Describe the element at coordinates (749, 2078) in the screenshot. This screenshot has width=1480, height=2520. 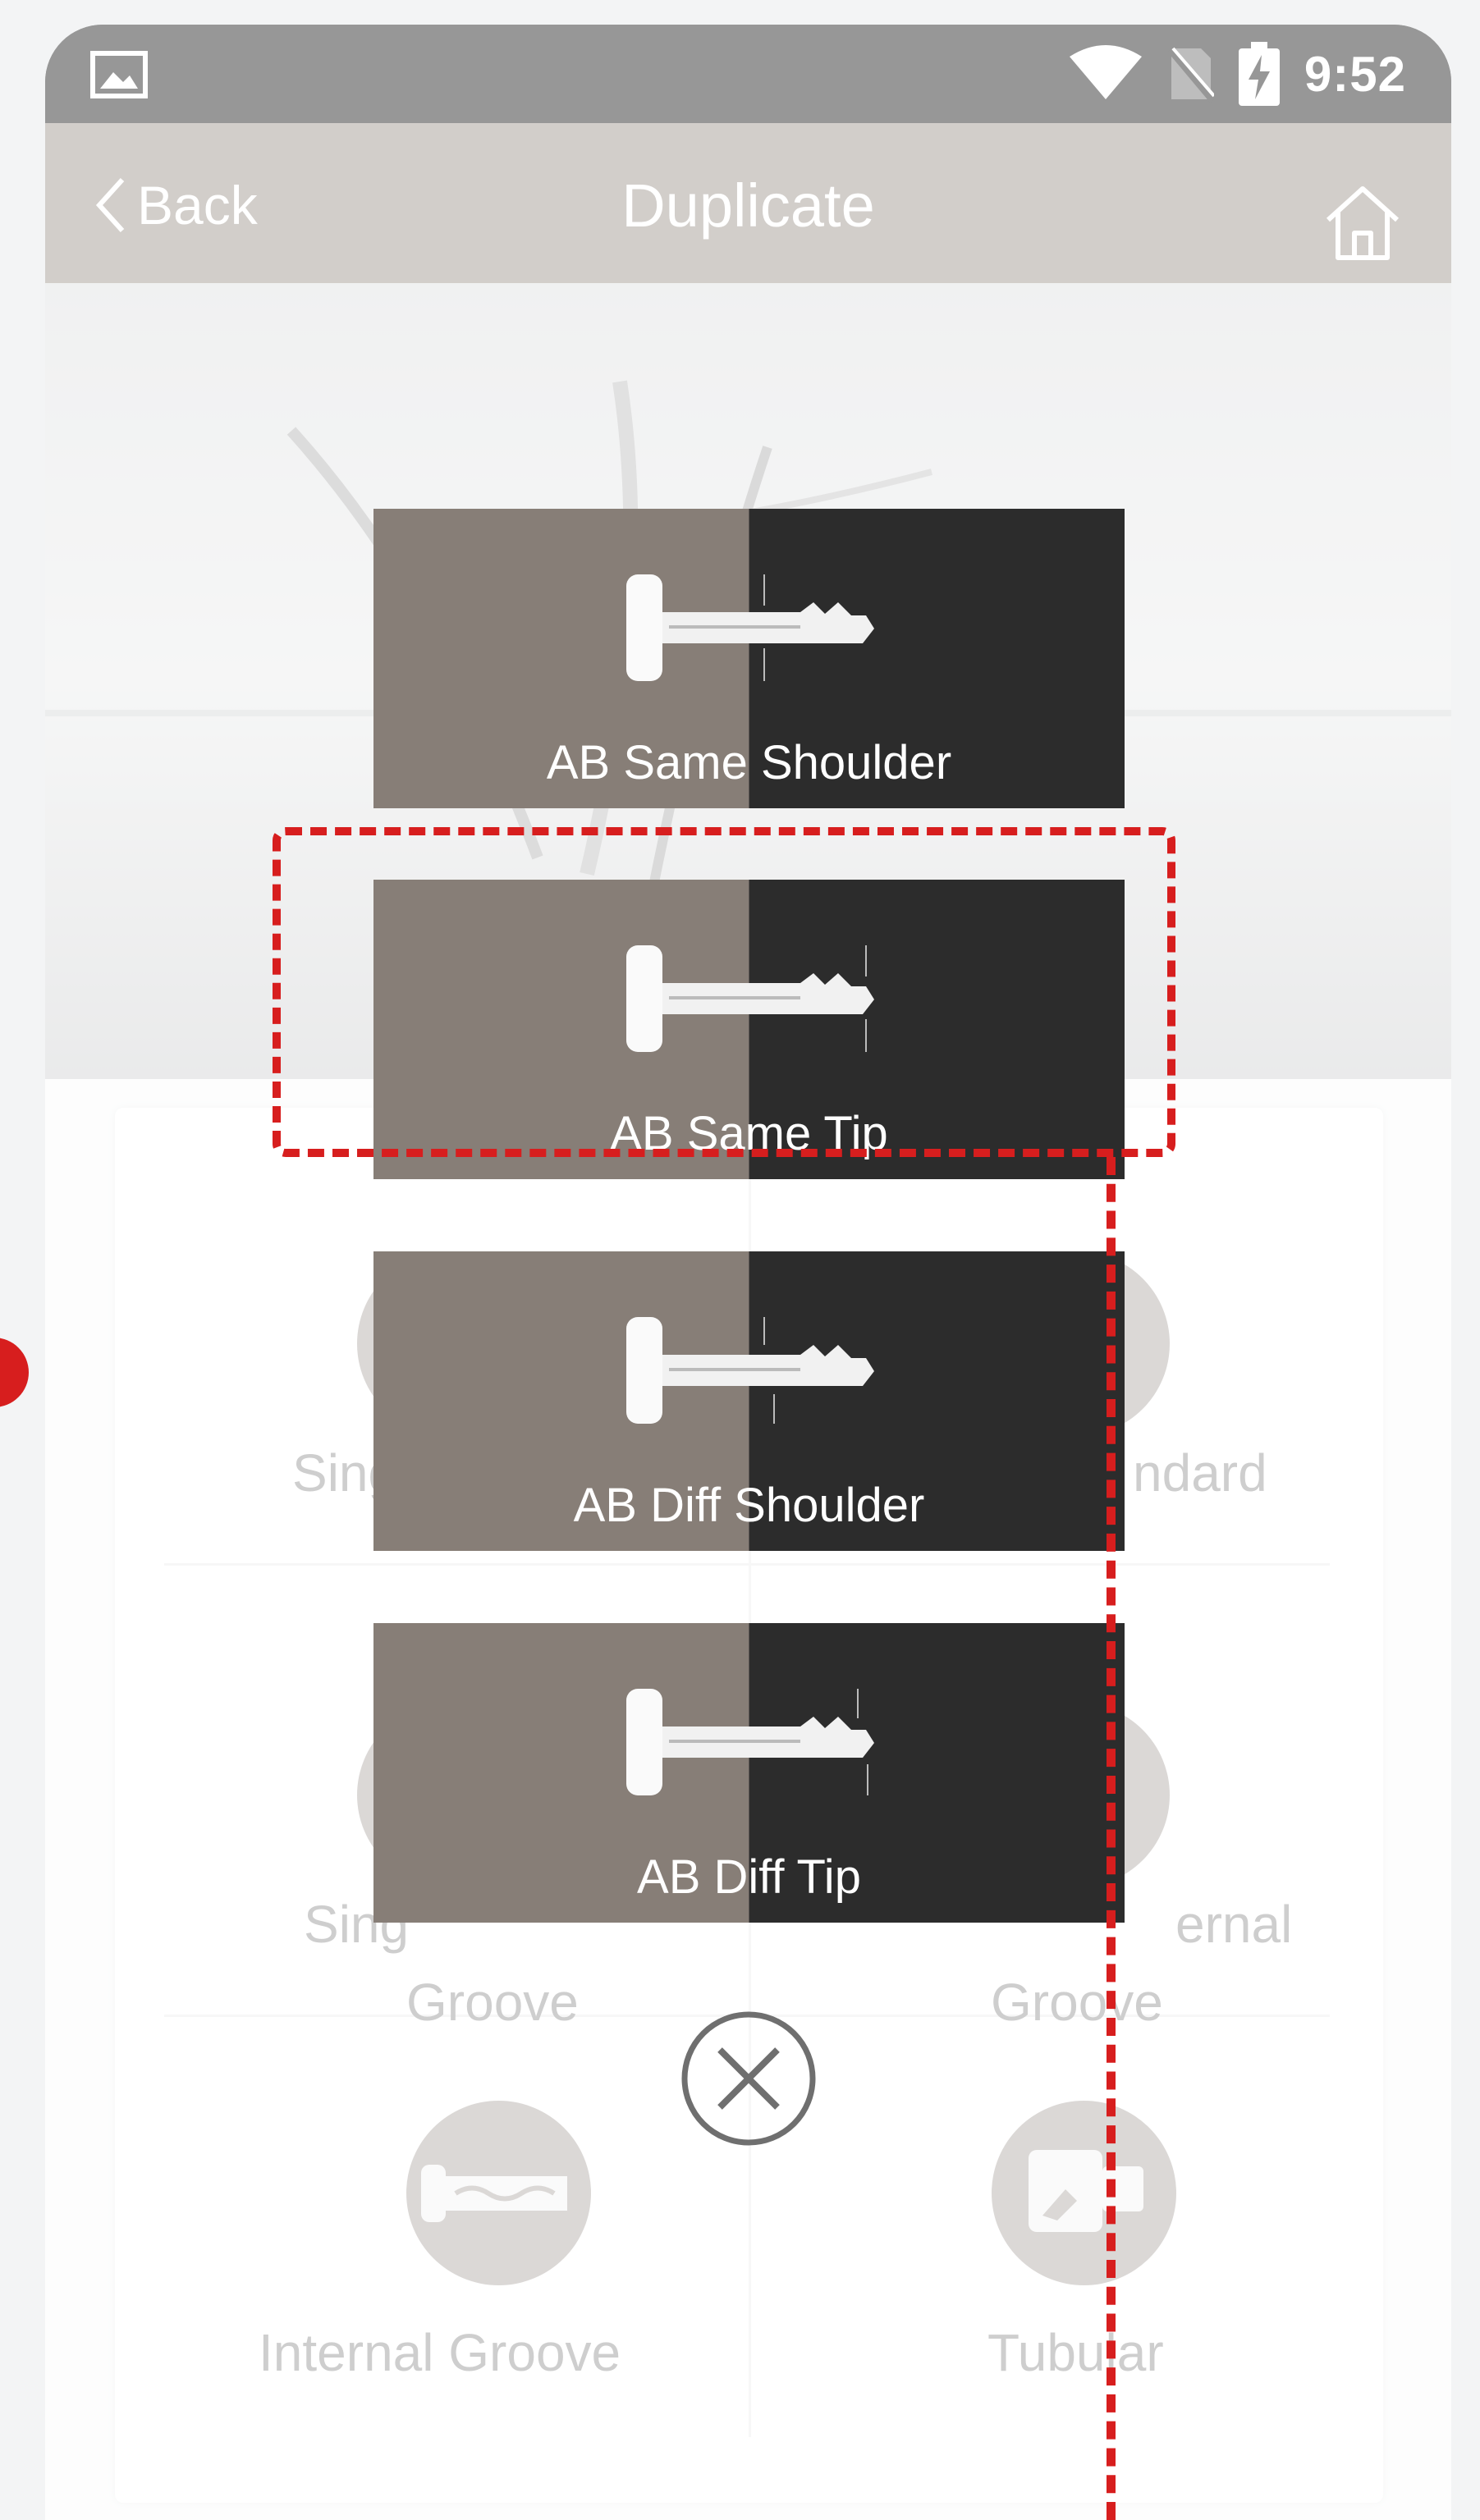
I see `close-icon` at that location.